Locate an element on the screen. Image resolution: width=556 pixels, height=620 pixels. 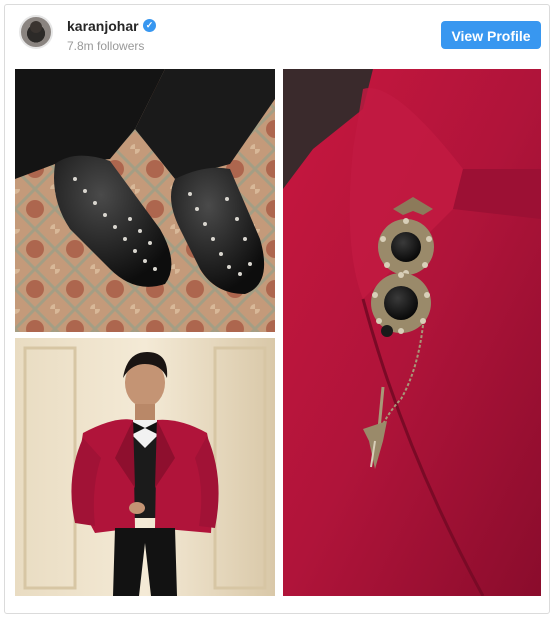
verified-badge-icon: ✓ is located at coordinates (149, 25).